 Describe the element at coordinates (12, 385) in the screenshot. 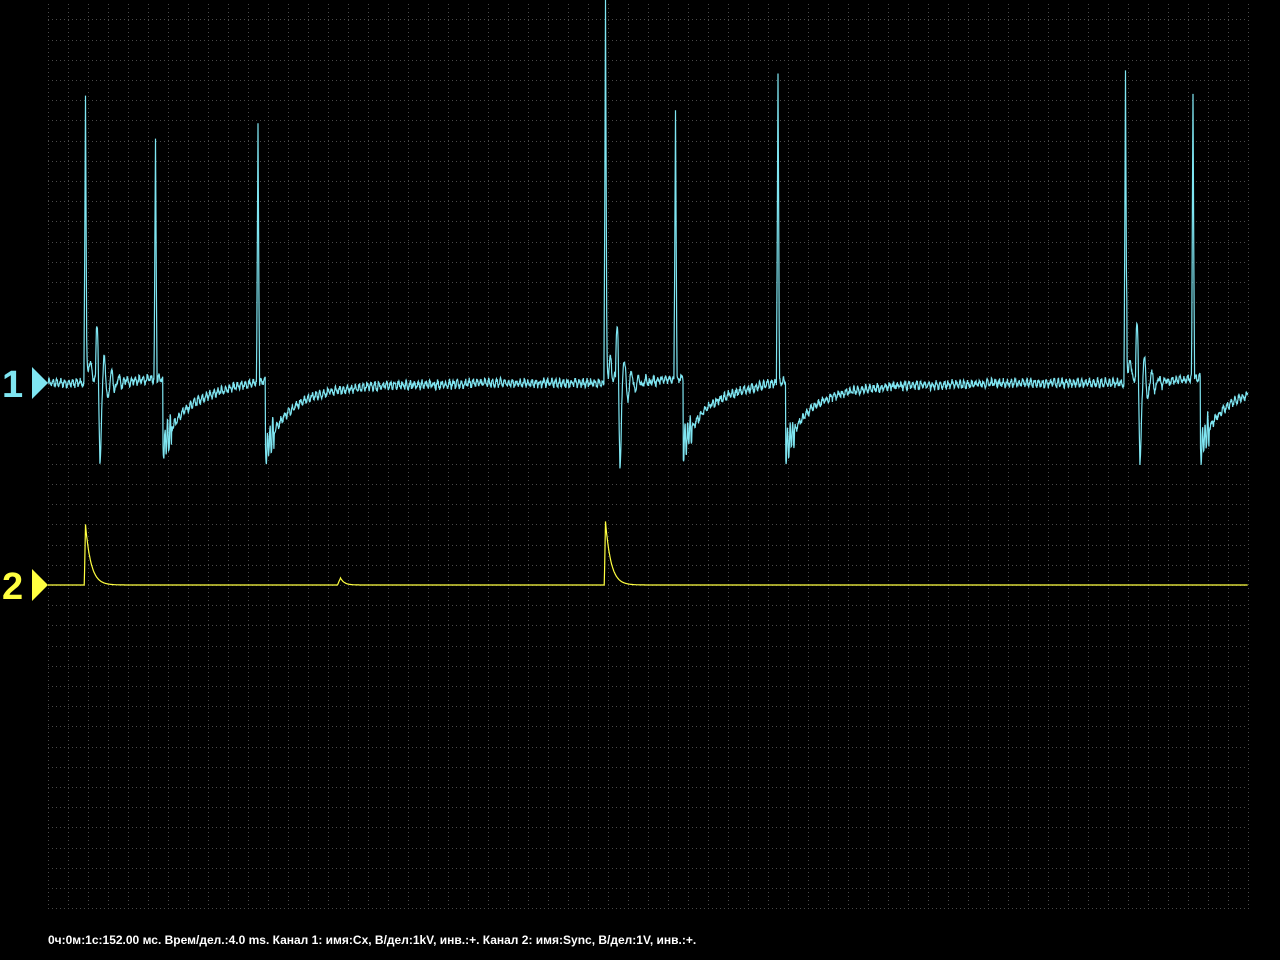

I see `channel-1-marker-label: 1` at that location.